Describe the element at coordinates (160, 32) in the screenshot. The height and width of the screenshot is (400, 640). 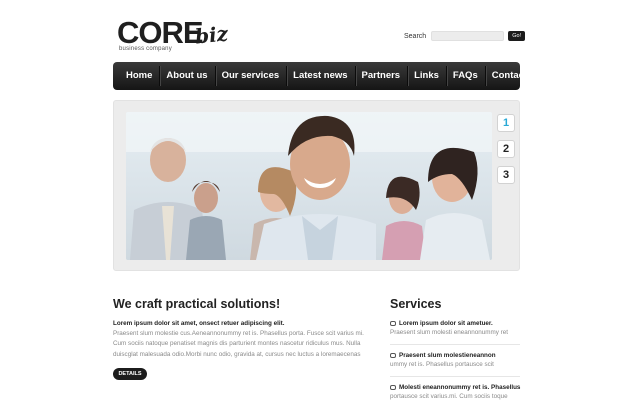
I see `logo-wordmark: CORE` at that location.